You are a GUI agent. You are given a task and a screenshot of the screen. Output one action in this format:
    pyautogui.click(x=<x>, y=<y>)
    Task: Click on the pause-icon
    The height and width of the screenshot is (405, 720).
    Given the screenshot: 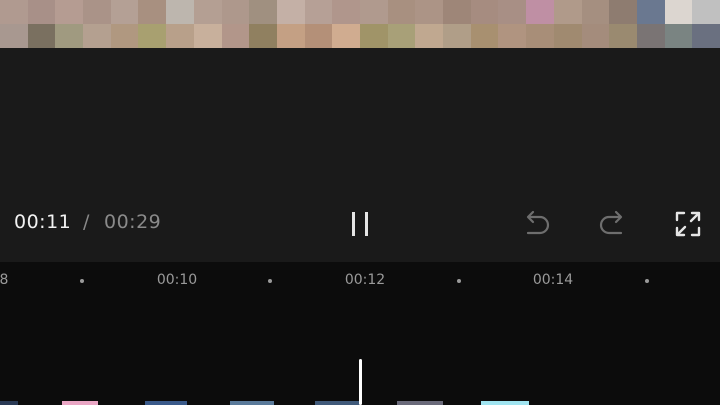 What is the action you would take?
    pyautogui.click(x=360, y=224)
    